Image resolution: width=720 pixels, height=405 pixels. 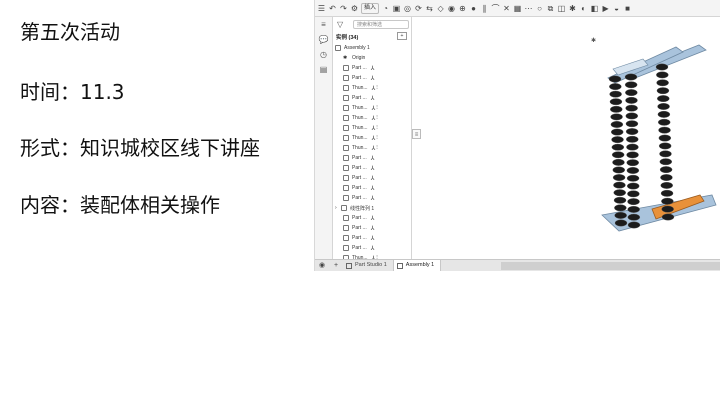 What do you see at coordinates (402, 36) in the screenshot?
I see `add-folder-icon: +` at bounding box center [402, 36].